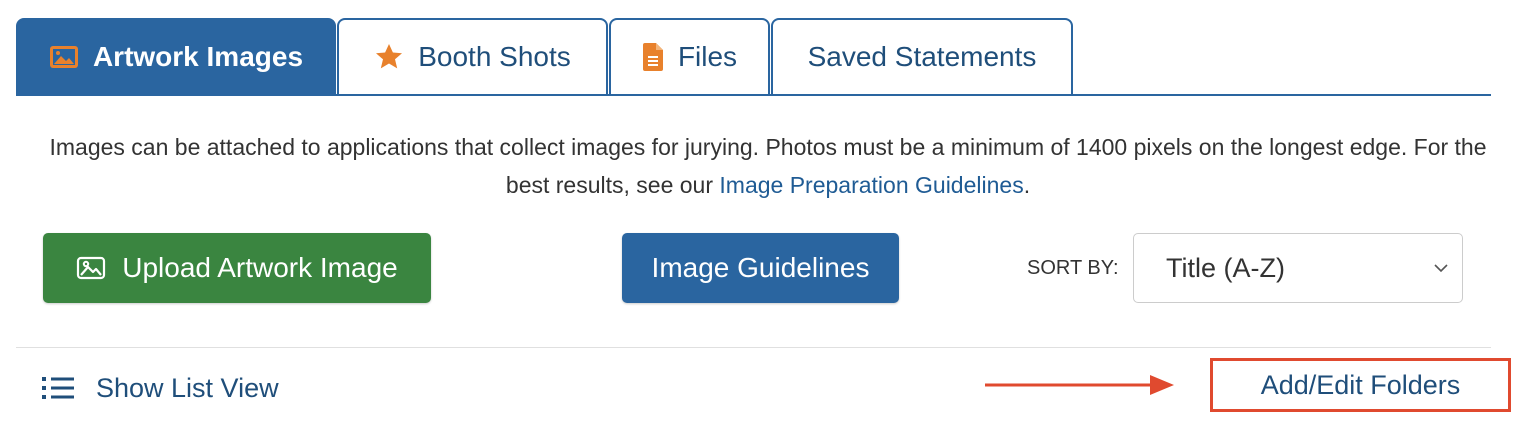 This screenshot has height=422, width=1536. I want to click on tab-divider, so click(753, 95).